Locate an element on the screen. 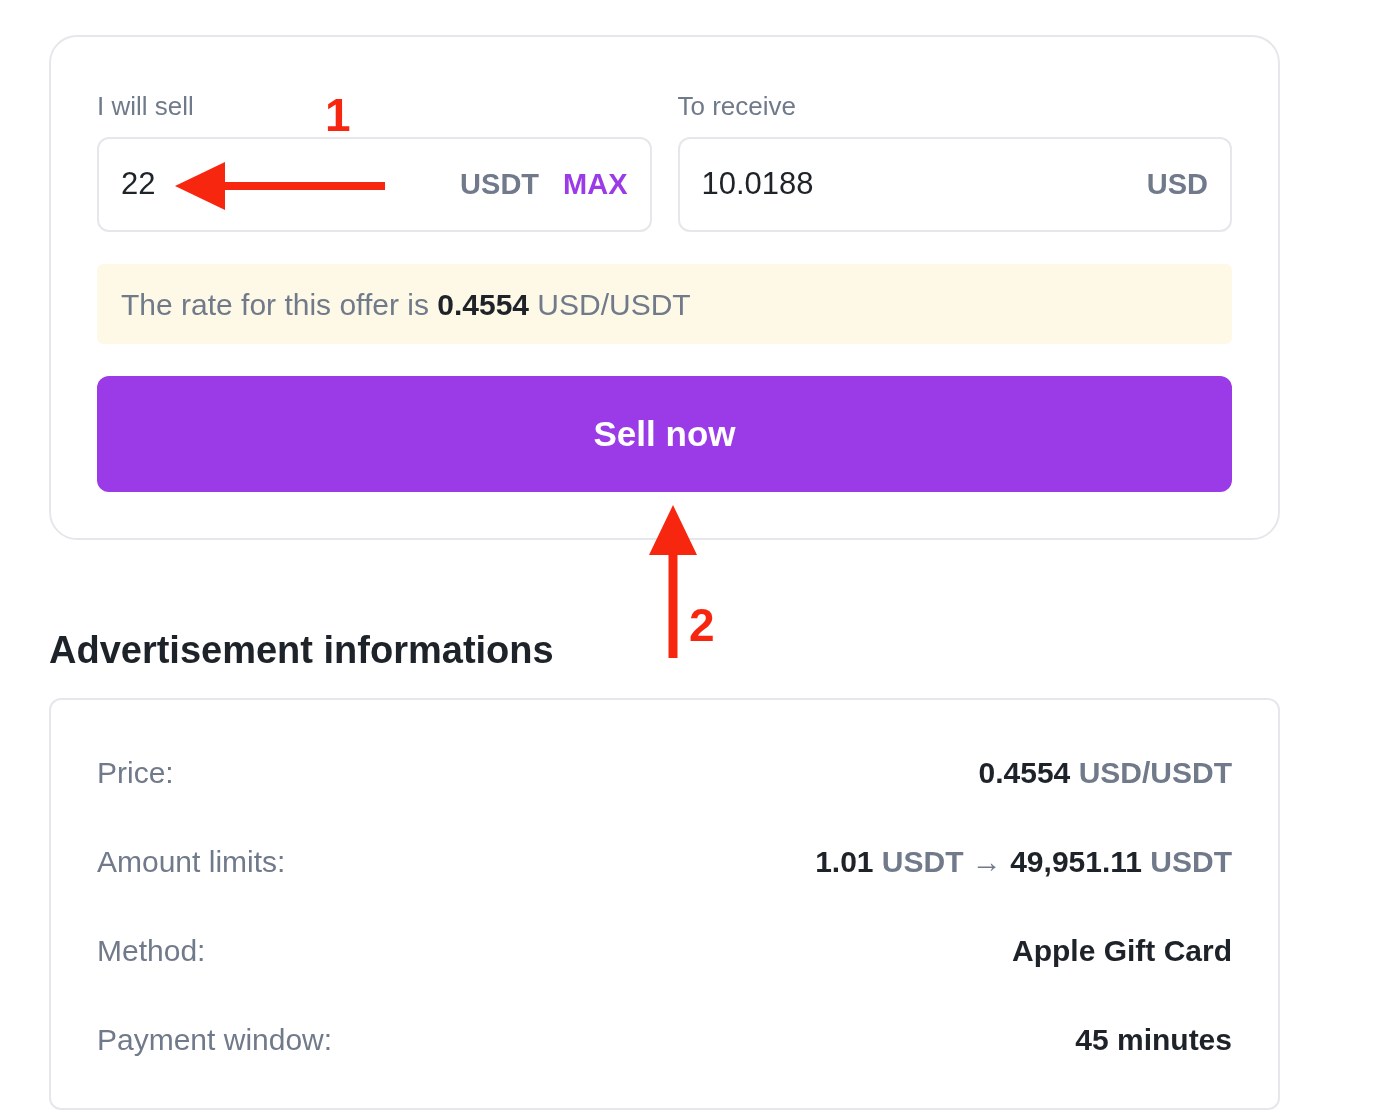 The width and height of the screenshot is (1374, 1118). sell-now-button: Sell now is located at coordinates (664, 434).